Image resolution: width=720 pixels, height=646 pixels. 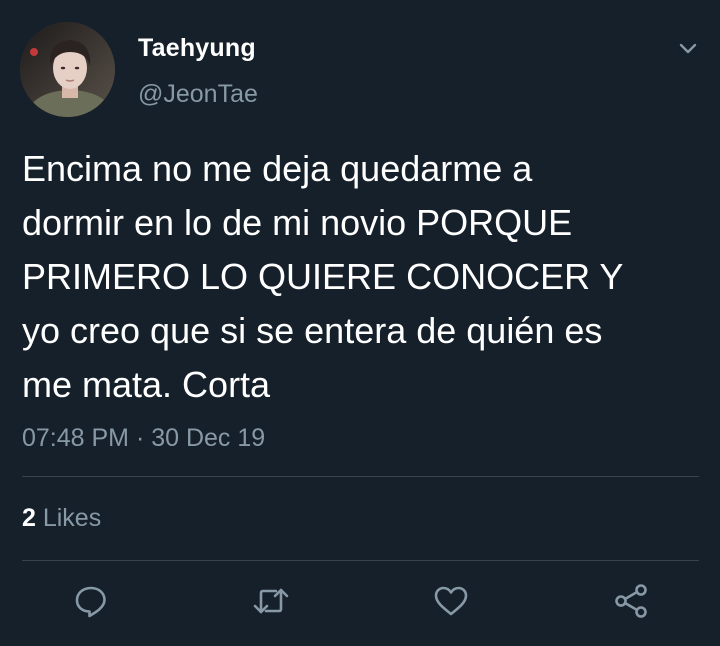 I want to click on share-button, so click(x=631, y=601).